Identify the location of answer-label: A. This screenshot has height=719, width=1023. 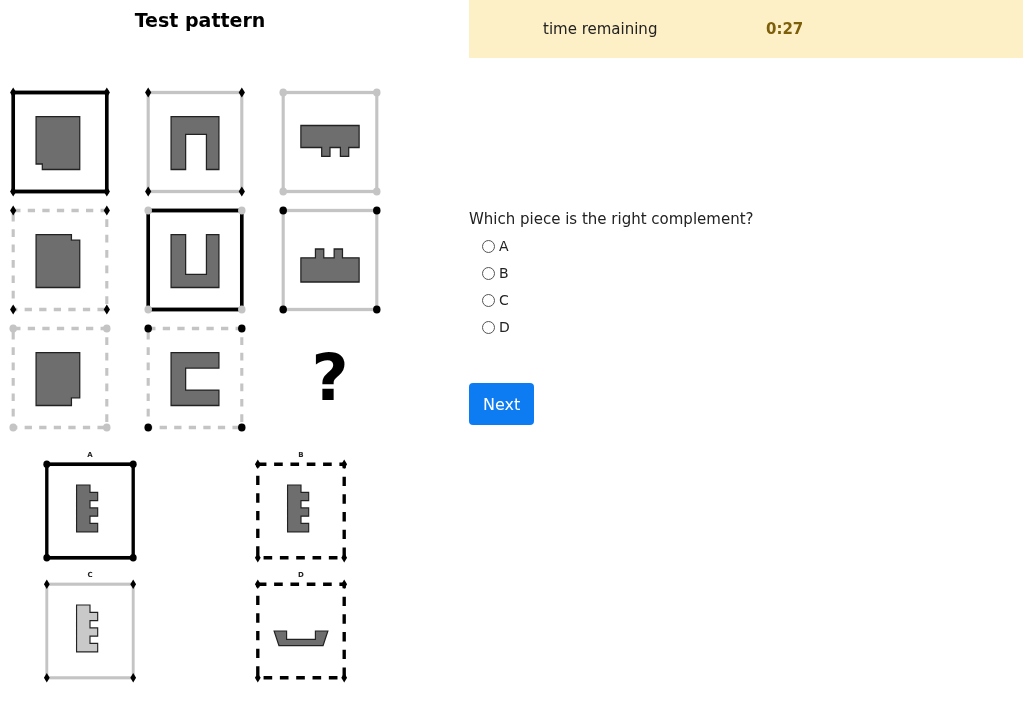
(504, 246).